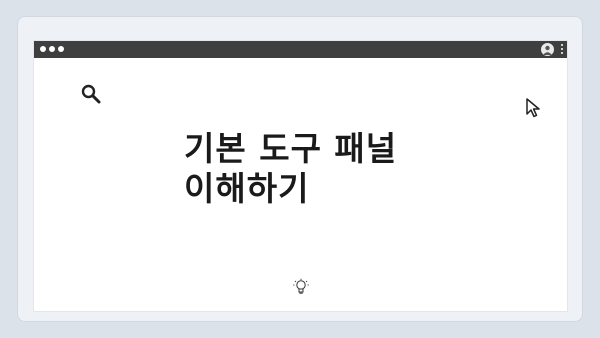 This screenshot has width=600, height=338. What do you see at coordinates (547, 49) in the screenshot?
I see `user-avatar-icon` at bounding box center [547, 49].